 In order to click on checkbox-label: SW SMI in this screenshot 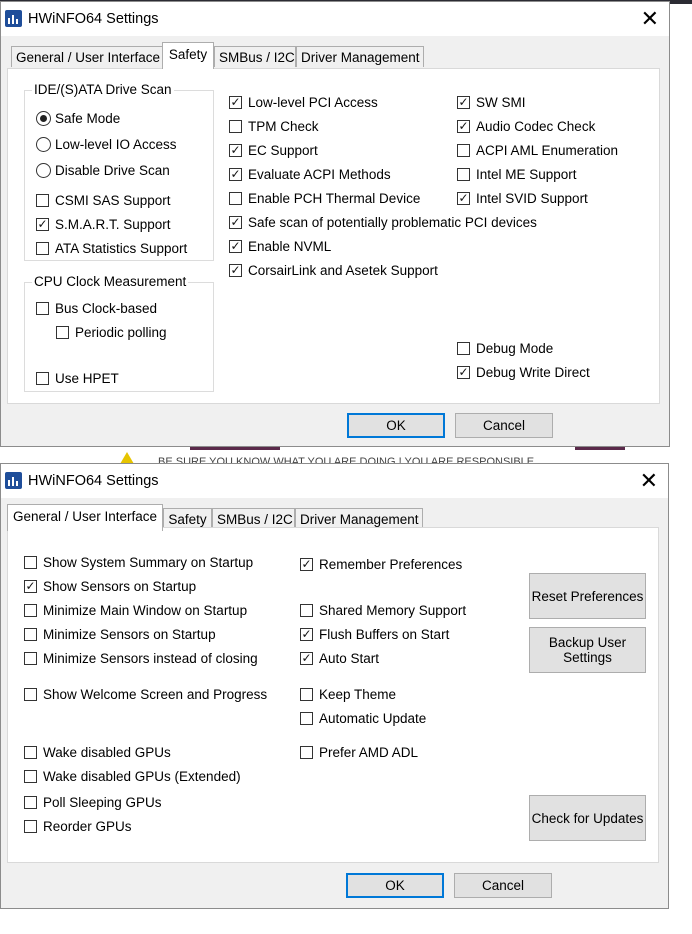, I will do `click(501, 102)`.